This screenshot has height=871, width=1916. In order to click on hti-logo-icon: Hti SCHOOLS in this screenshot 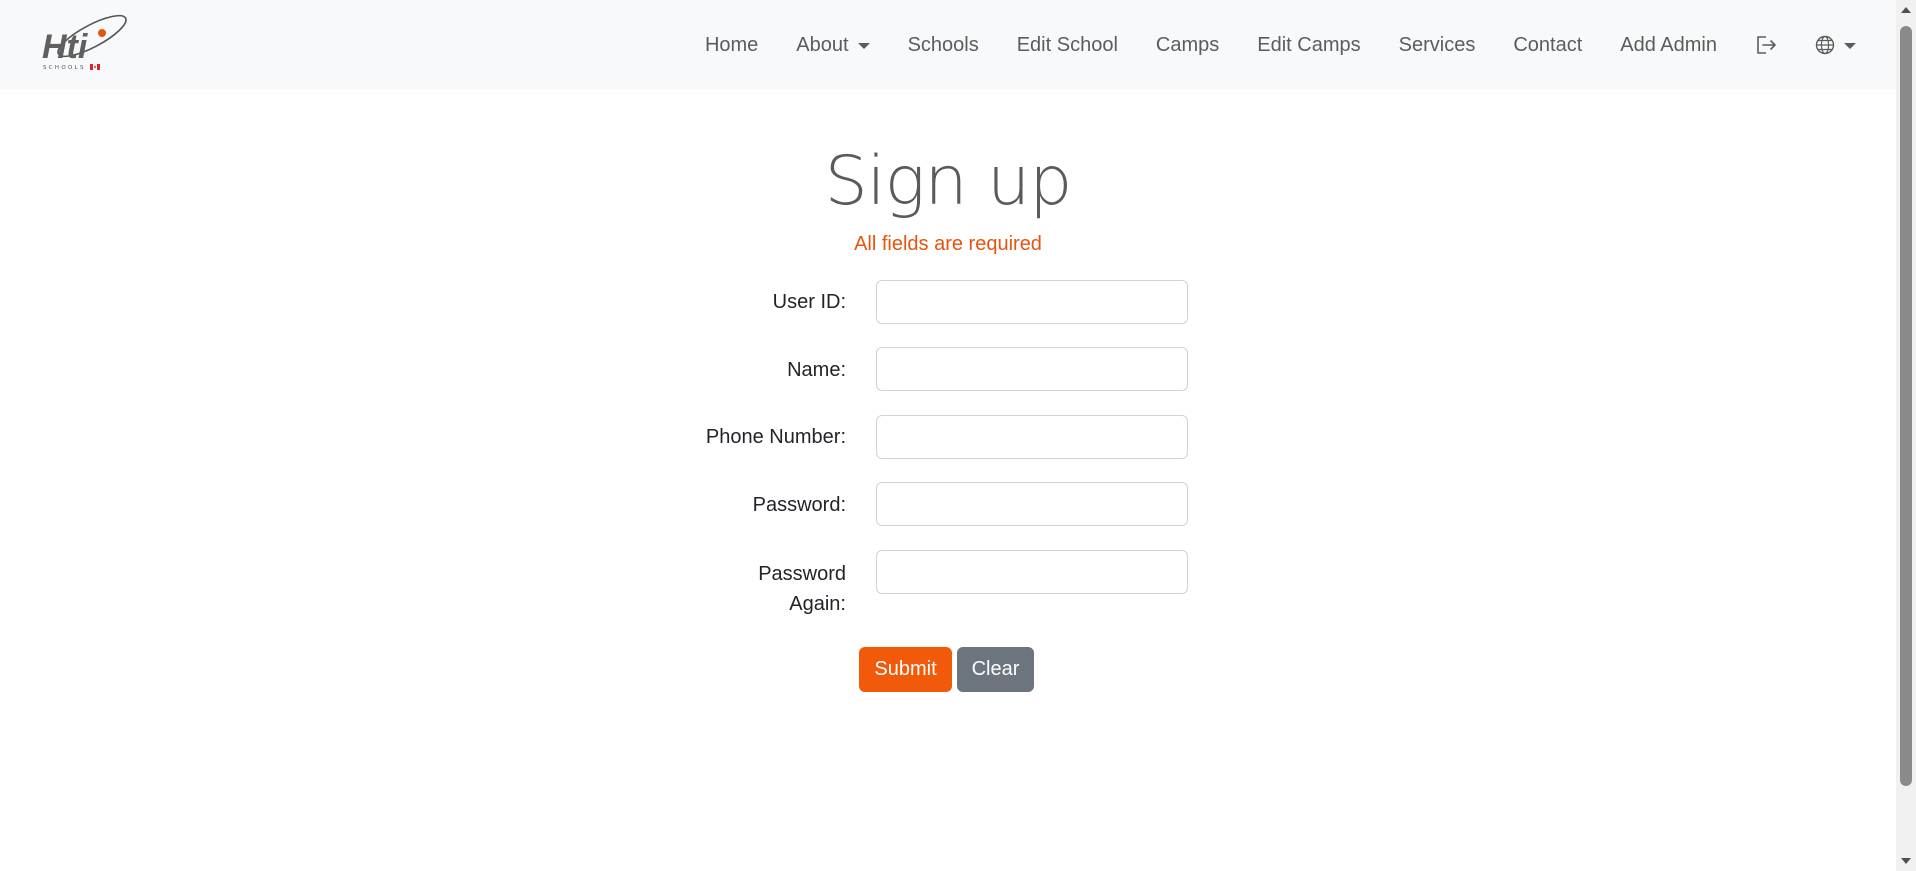, I will do `click(84, 42)`.